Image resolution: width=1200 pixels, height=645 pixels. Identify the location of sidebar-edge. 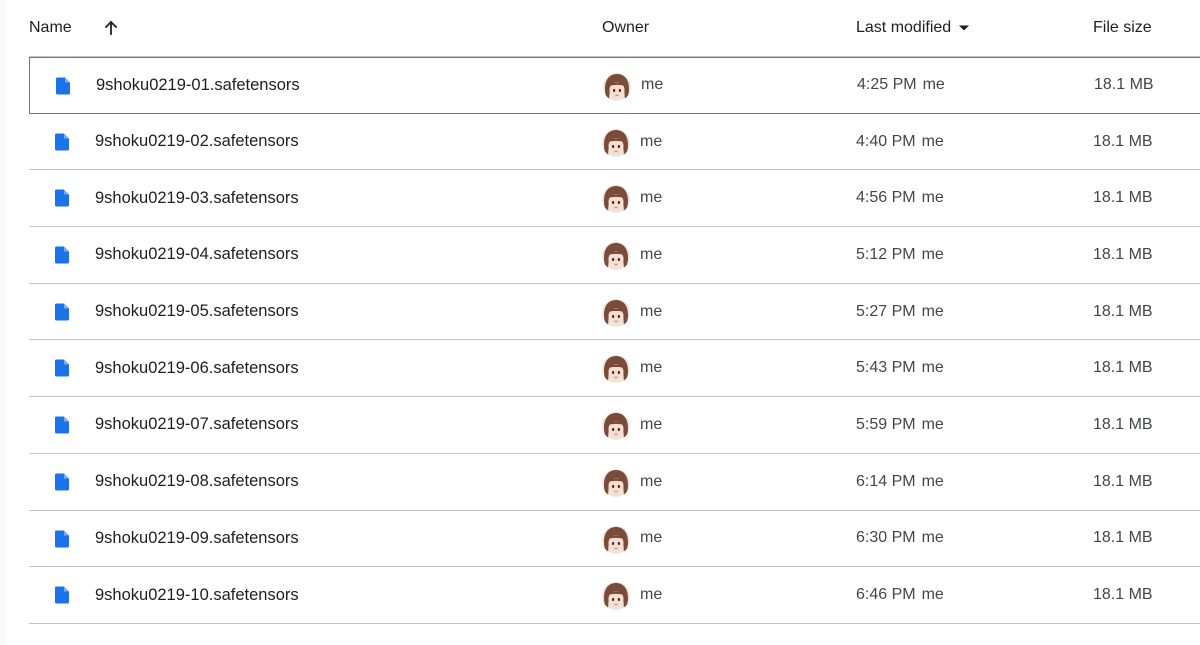
(3, 322).